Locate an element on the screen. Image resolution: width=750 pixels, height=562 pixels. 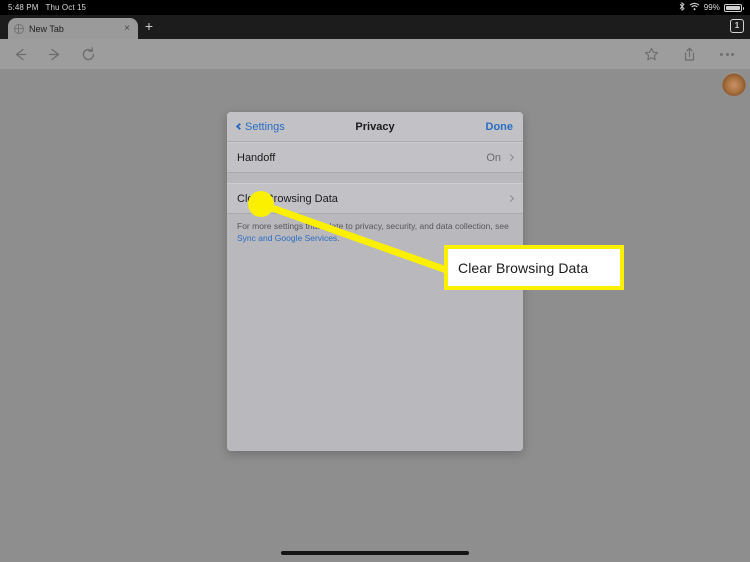
settings-row-handoff: Handoff On is located at coordinates (375, 157).